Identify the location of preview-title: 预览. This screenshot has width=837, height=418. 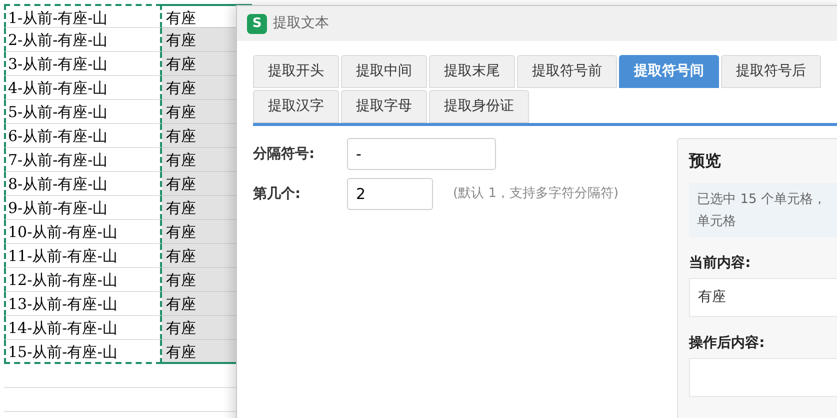
(705, 161).